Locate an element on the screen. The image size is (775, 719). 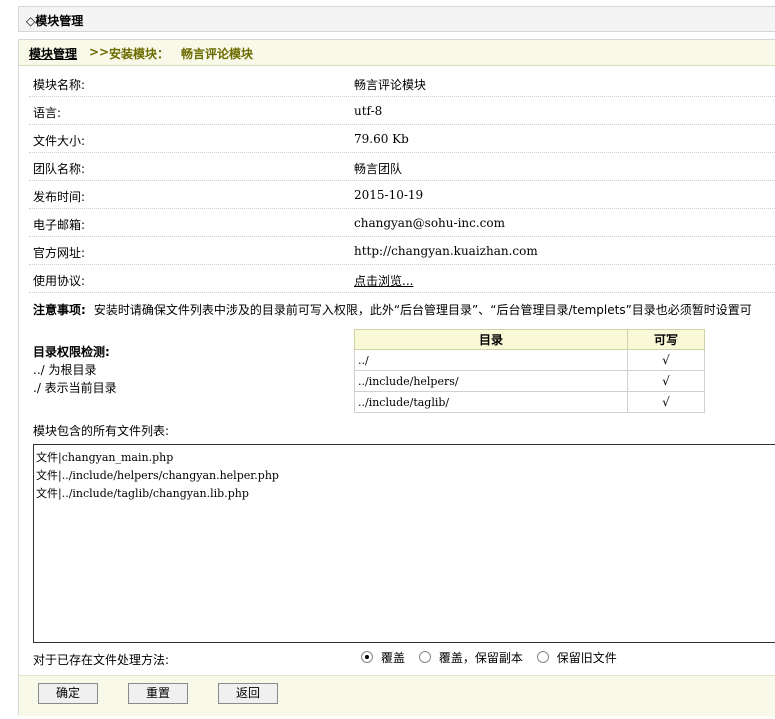
info-label: 语言: is located at coordinates (47, 113).